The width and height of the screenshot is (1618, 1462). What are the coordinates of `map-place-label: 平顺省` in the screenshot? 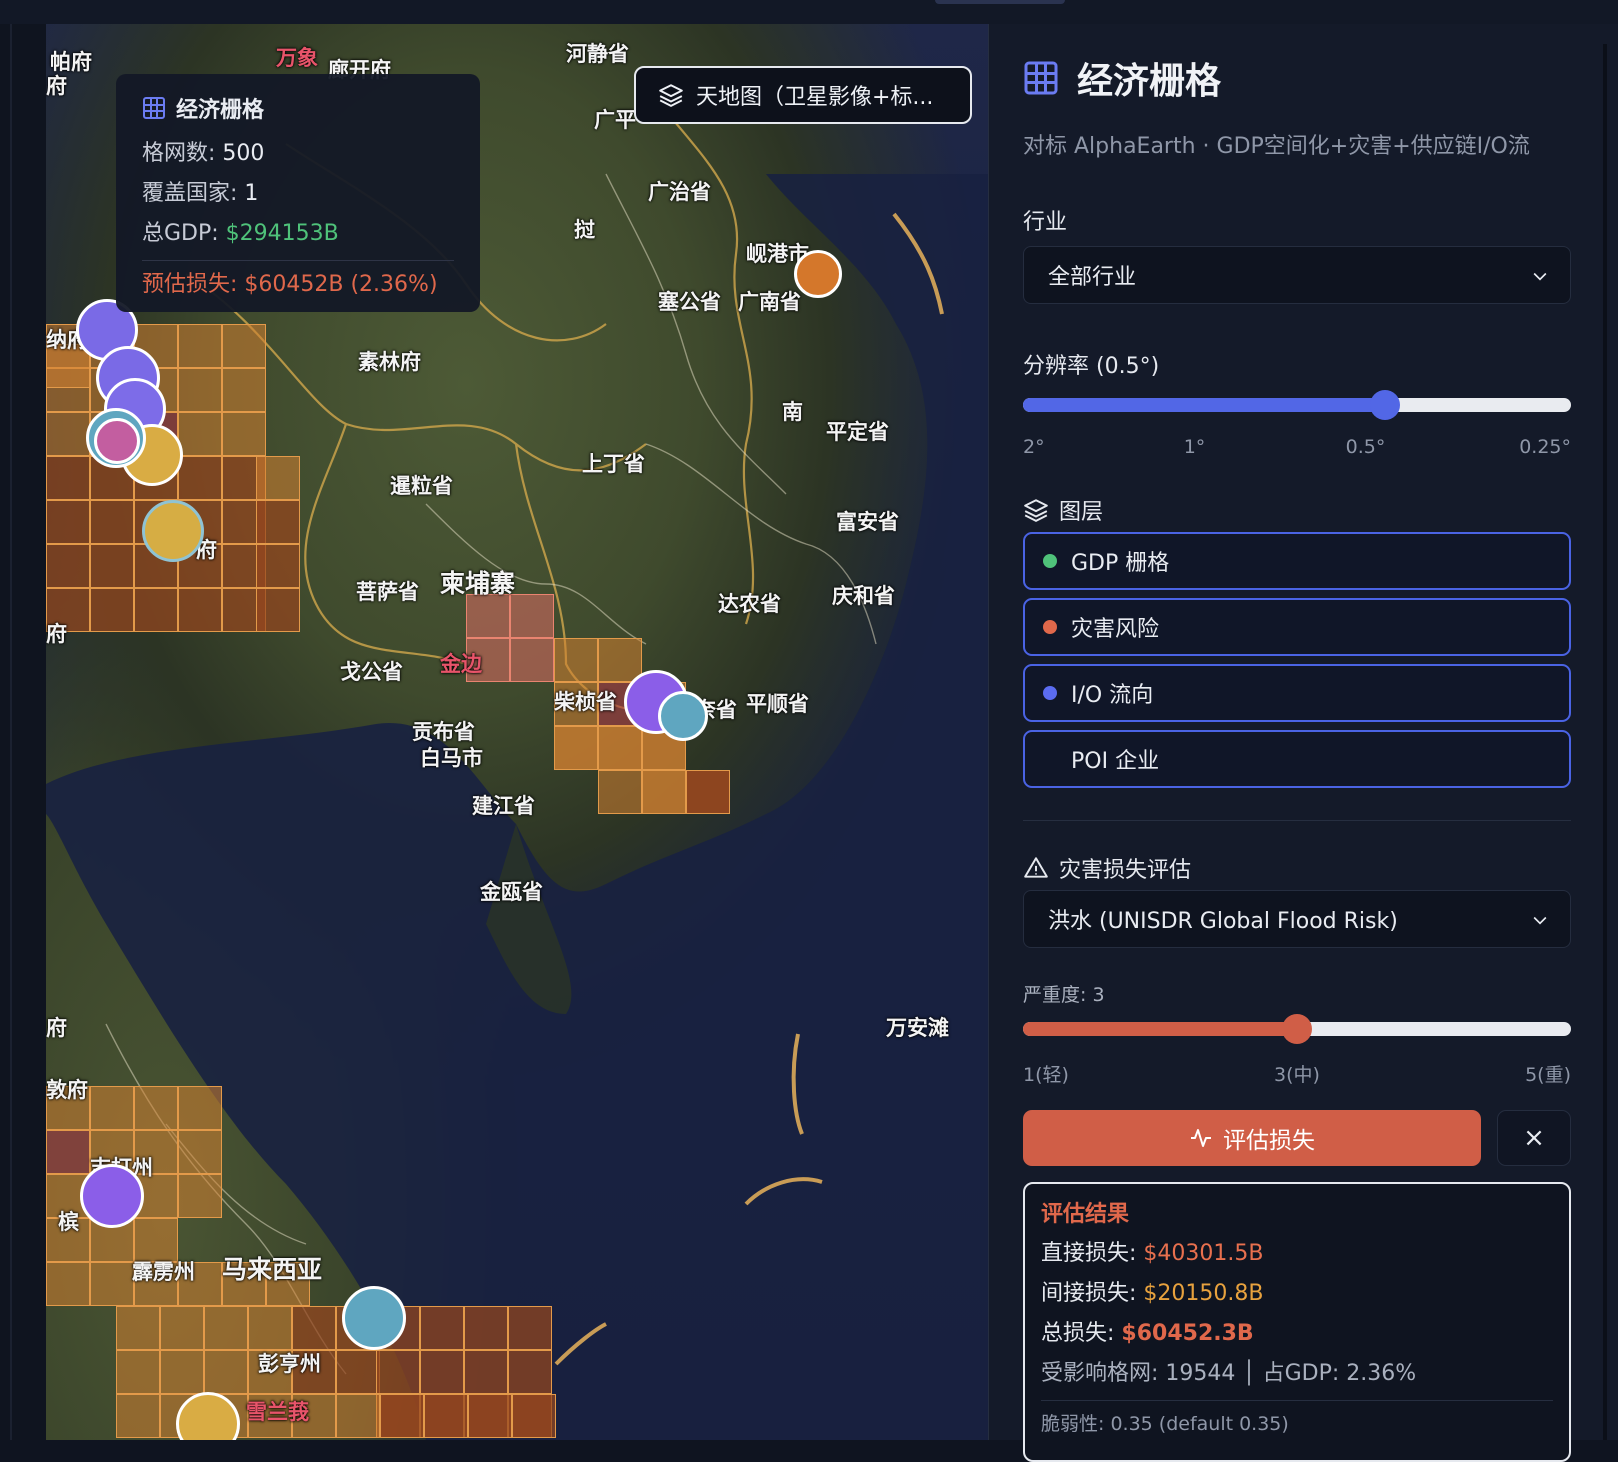 It's located at (777, 704).